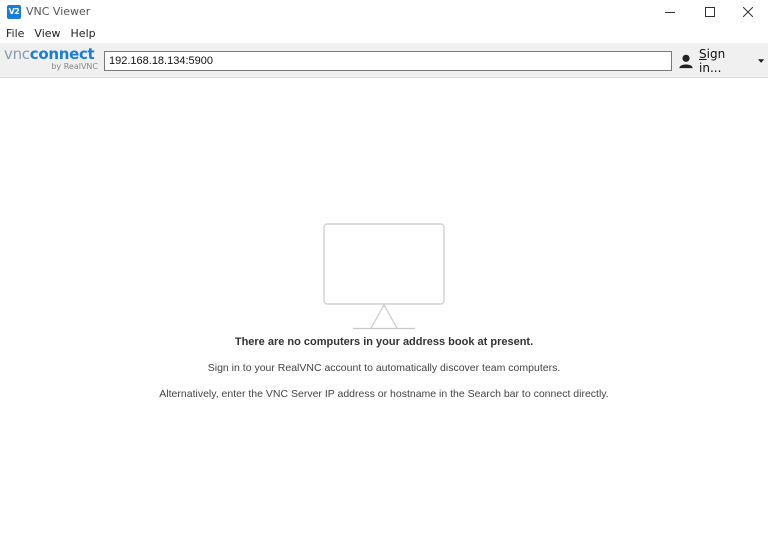 The height and width of the screenshot is (547, 768). What do you see at coordinates (62, 54) in the screenshot?
I see `logo-connect-text: connect` at bounding box center [62, 54].